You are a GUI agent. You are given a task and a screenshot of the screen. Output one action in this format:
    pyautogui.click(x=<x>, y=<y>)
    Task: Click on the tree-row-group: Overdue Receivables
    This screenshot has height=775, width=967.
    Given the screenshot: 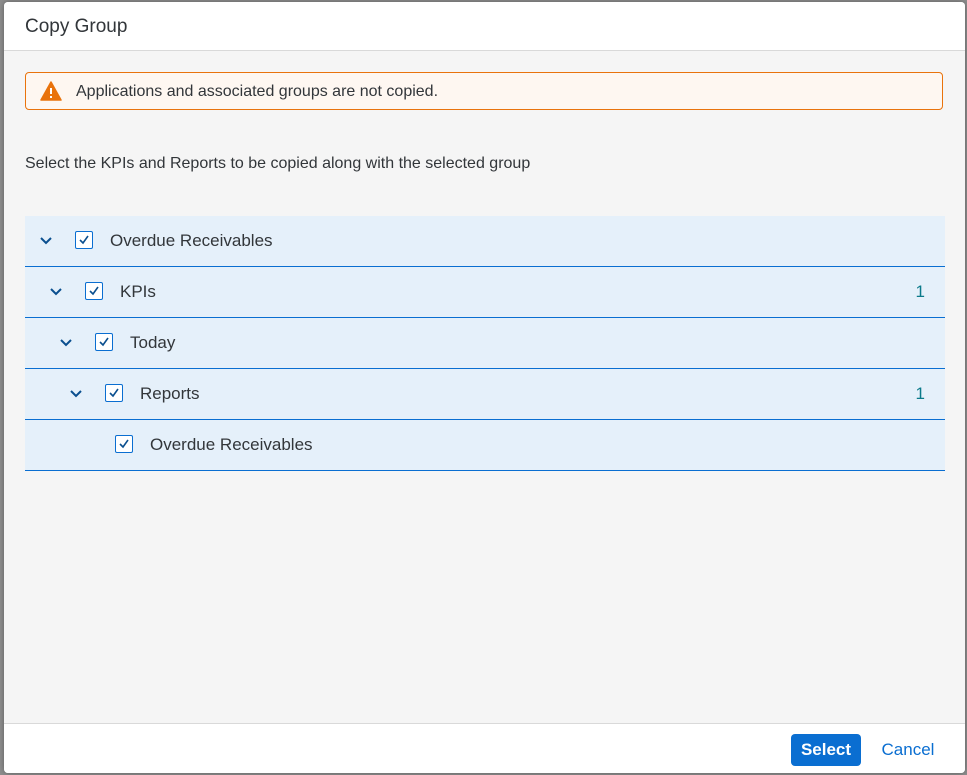 What is the action you would take?
    pyautogui.click(x=485, y=241)
    